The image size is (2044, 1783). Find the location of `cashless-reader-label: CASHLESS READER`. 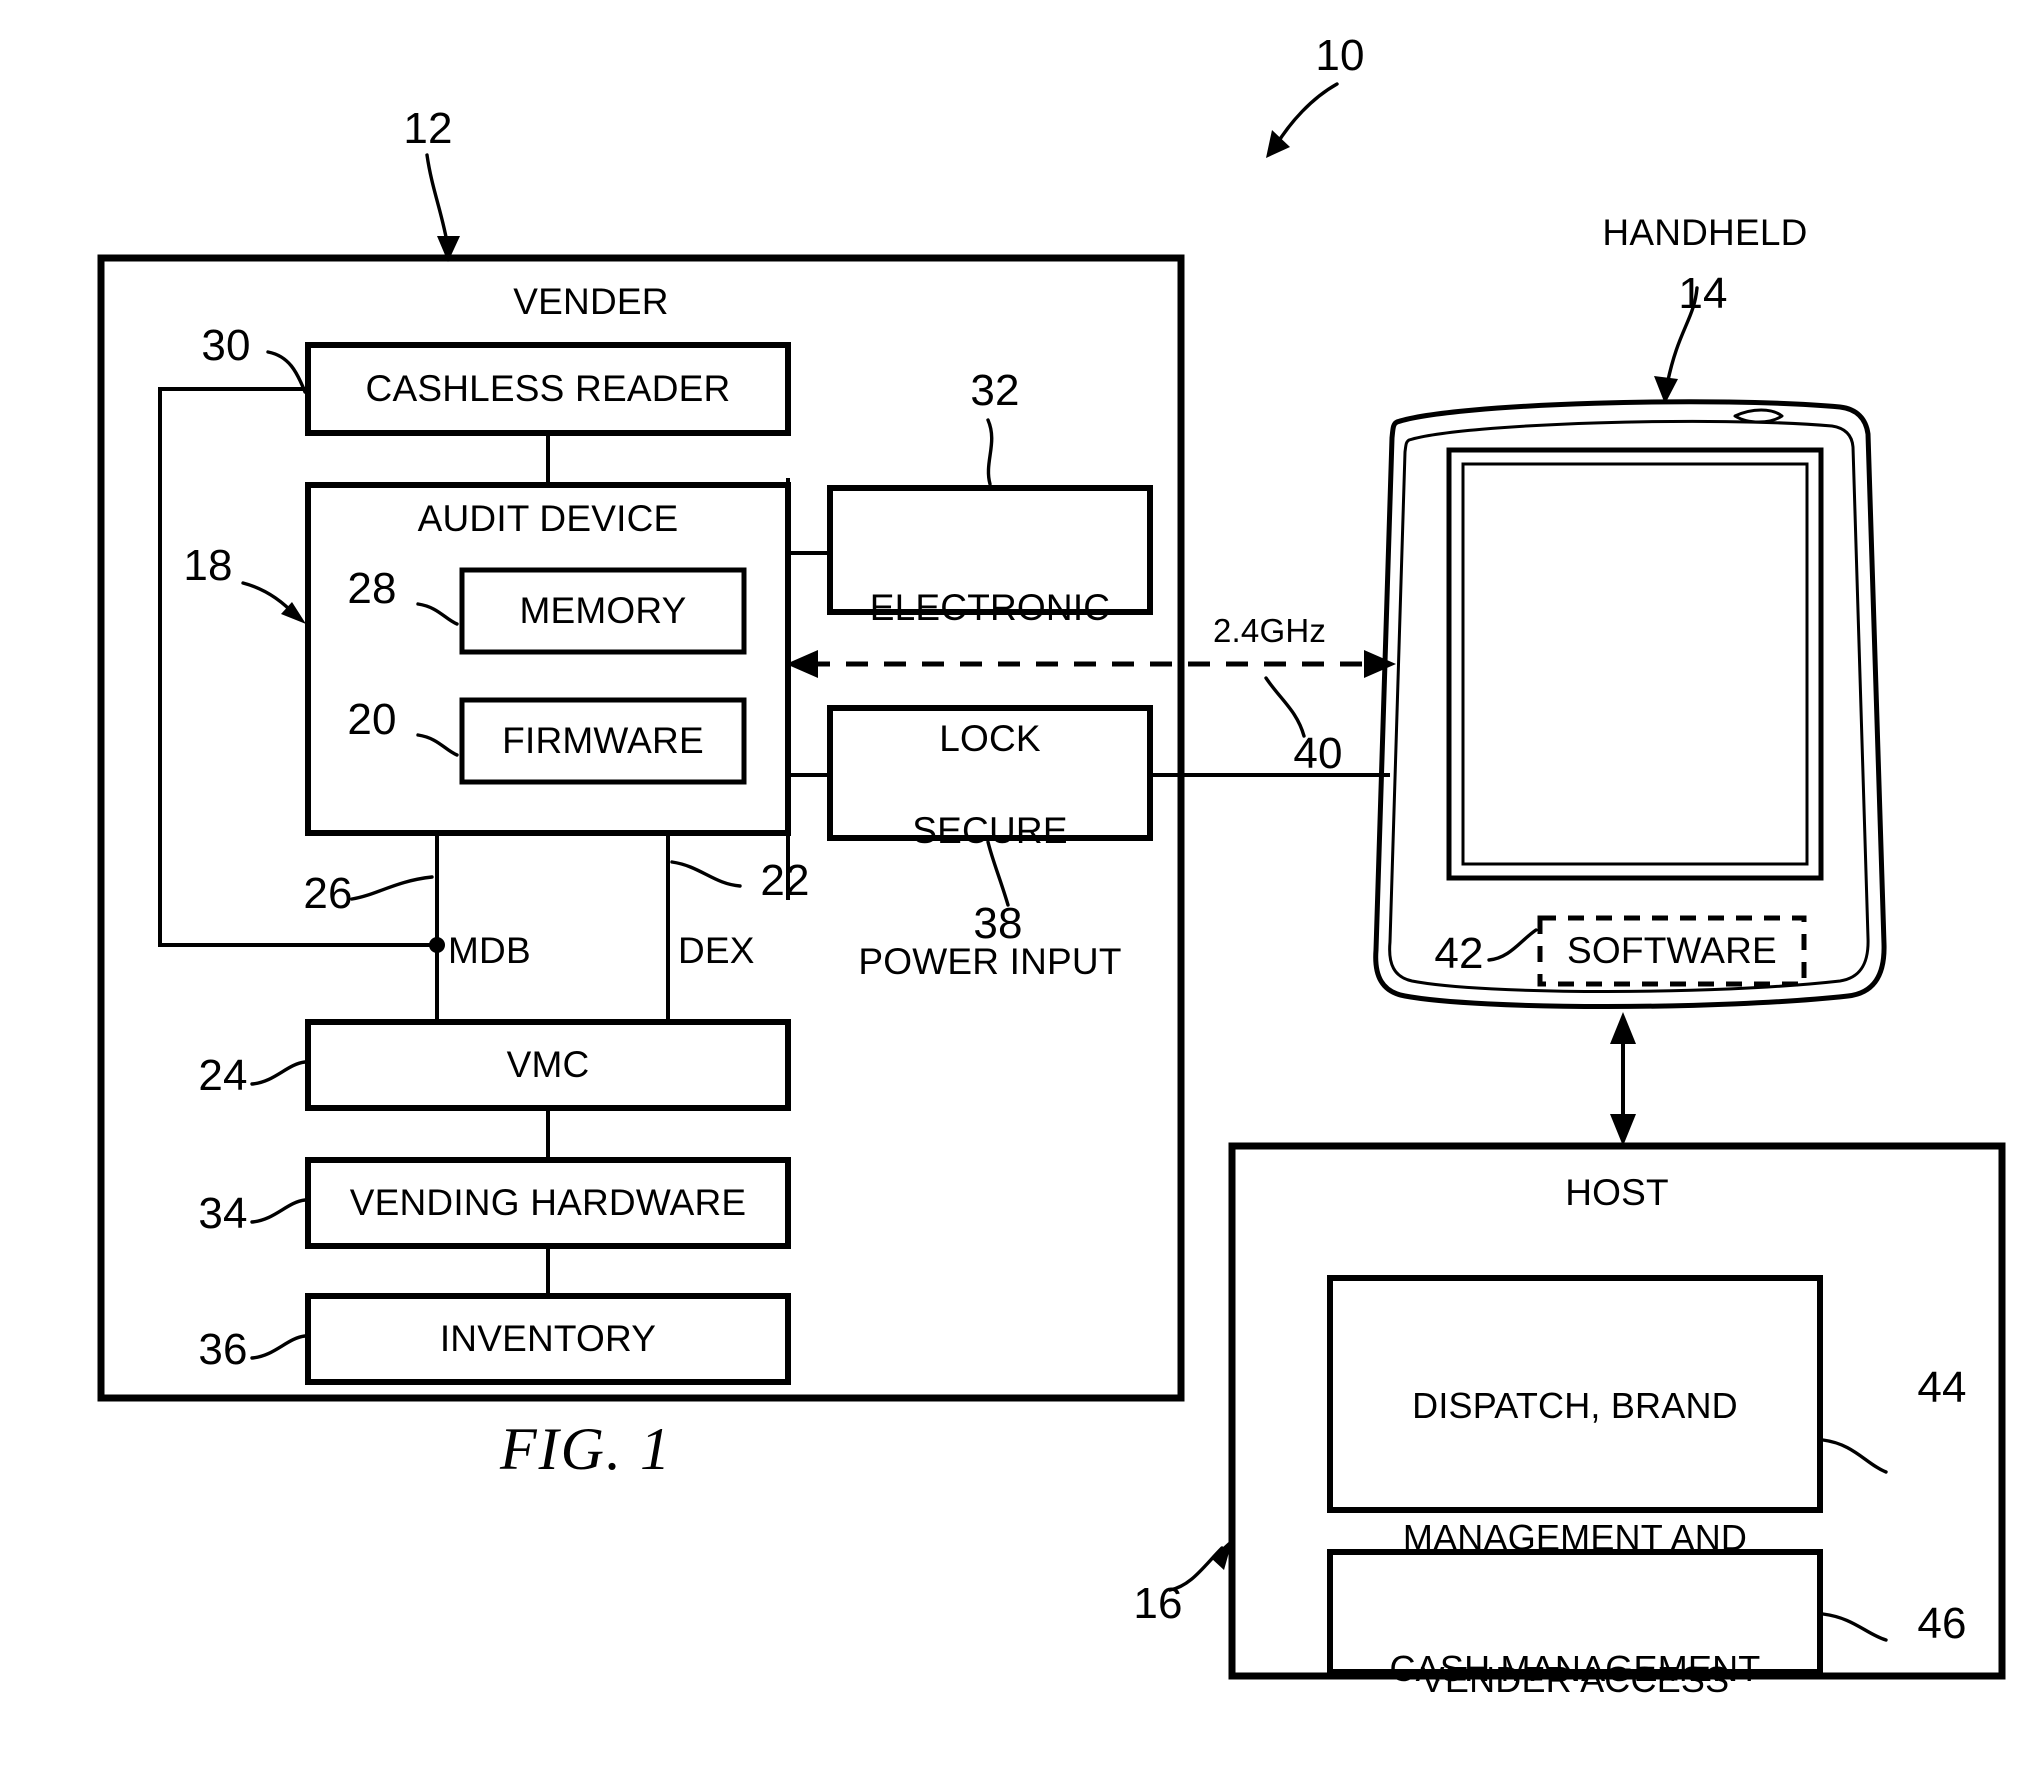

cashless-reader-label: CASHLESS READER is located at coordinates (548, 388).